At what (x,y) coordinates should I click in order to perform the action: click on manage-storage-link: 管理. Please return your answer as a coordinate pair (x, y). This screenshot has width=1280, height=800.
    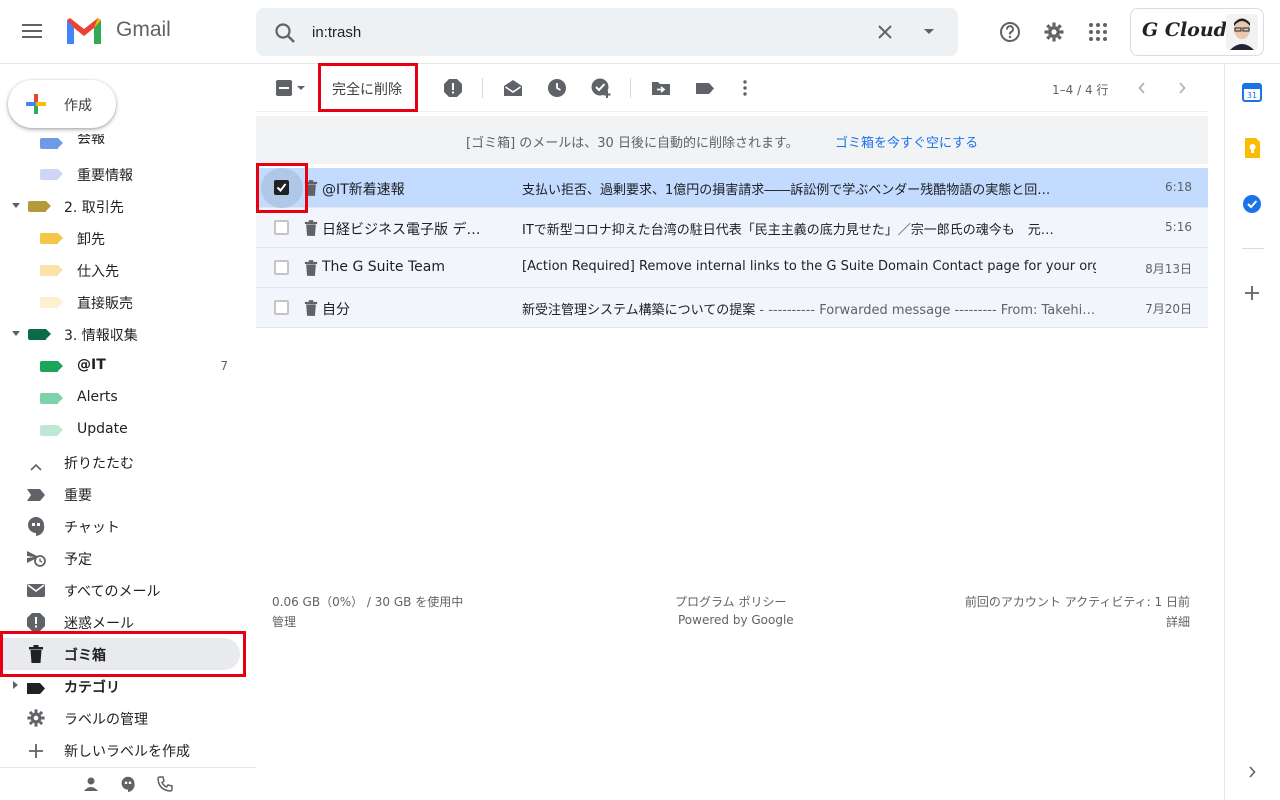
    Looking at the image, I should click on (284, 621).